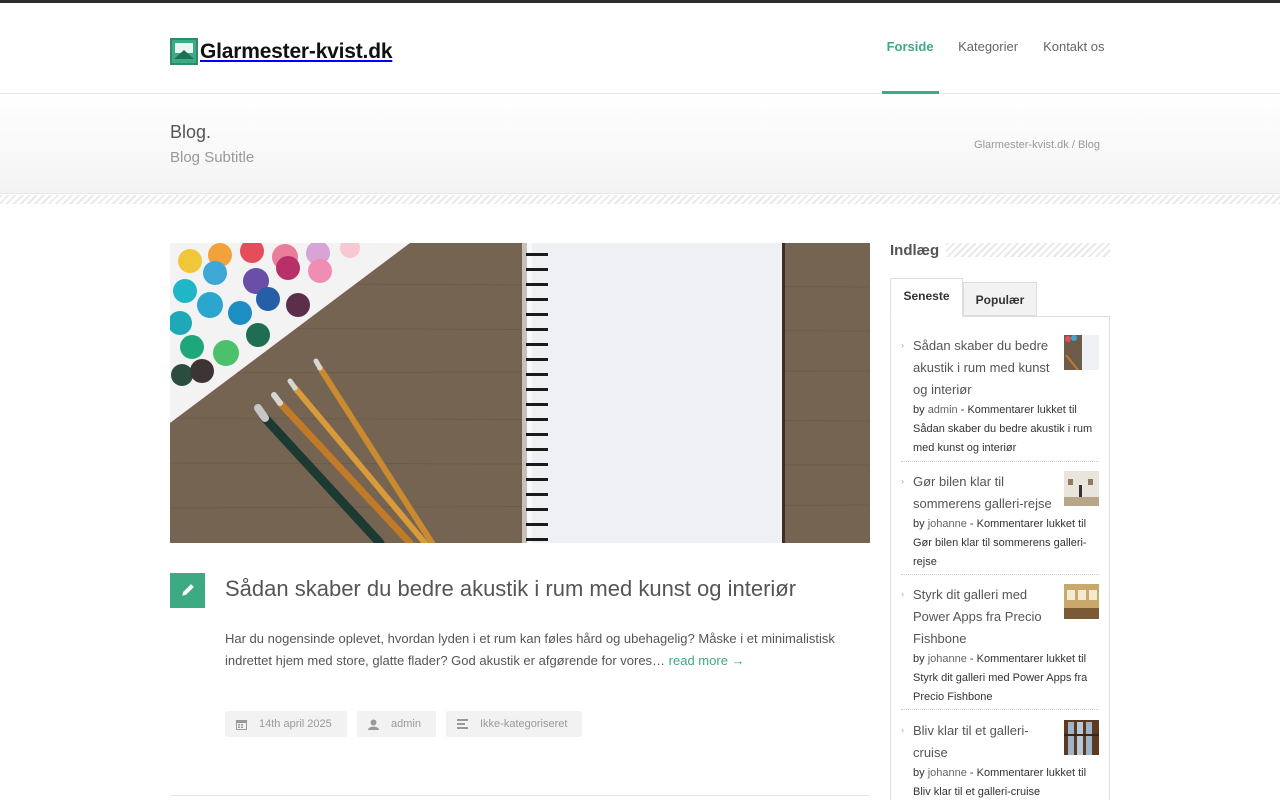  I want to click on post-date-text: 14th april 2025, so click(295, 724).